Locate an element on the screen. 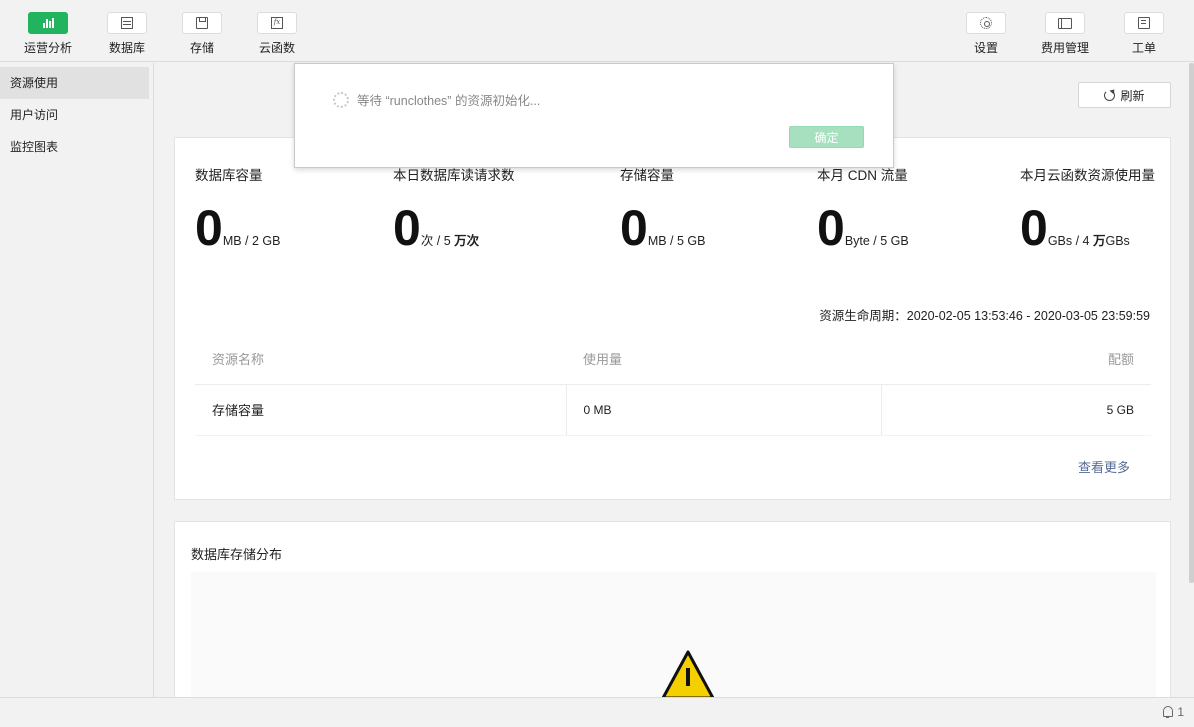  toolbar-ticket: 工单 is located at coordinates (1144, 34).